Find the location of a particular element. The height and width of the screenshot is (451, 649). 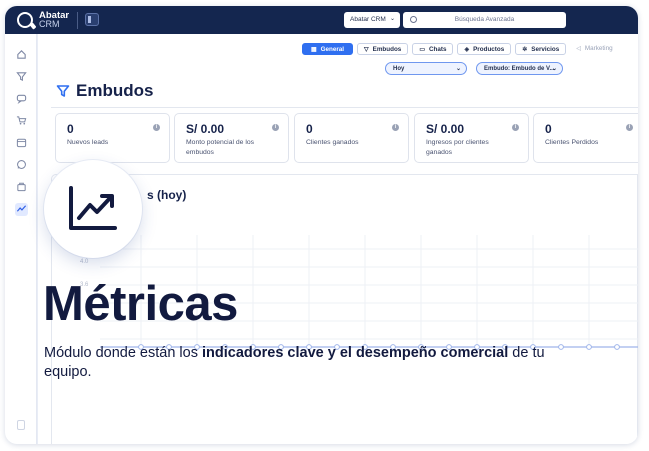

topbar-divider is located at coordinates (77, 20).